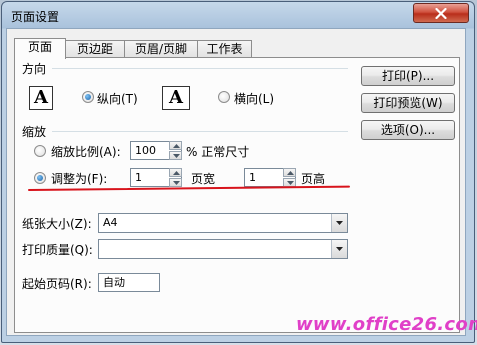 The height and width of the screenshot is (345, 477). Describe the element at coordinates (40, 151) in the screenshot. I see `adjust-to-radio` at that location.